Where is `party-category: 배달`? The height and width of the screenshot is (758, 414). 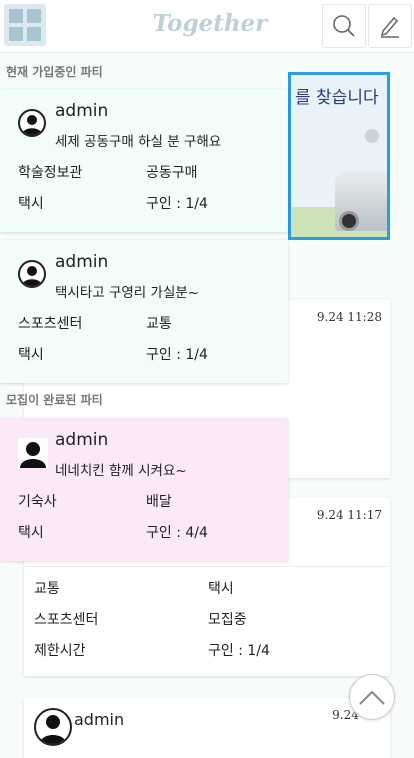
party-category: 배달 is located at coordinates (159, 502).